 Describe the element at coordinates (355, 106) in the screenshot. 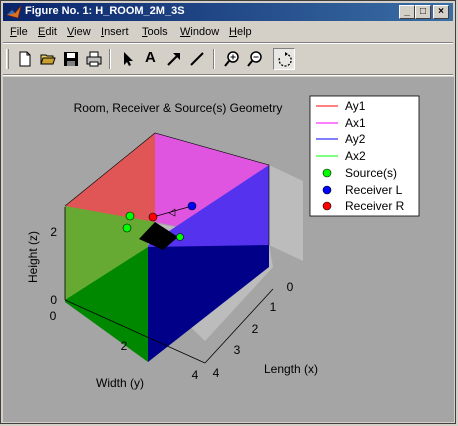

I see `legend-label-ay1: Ay1` at that location.